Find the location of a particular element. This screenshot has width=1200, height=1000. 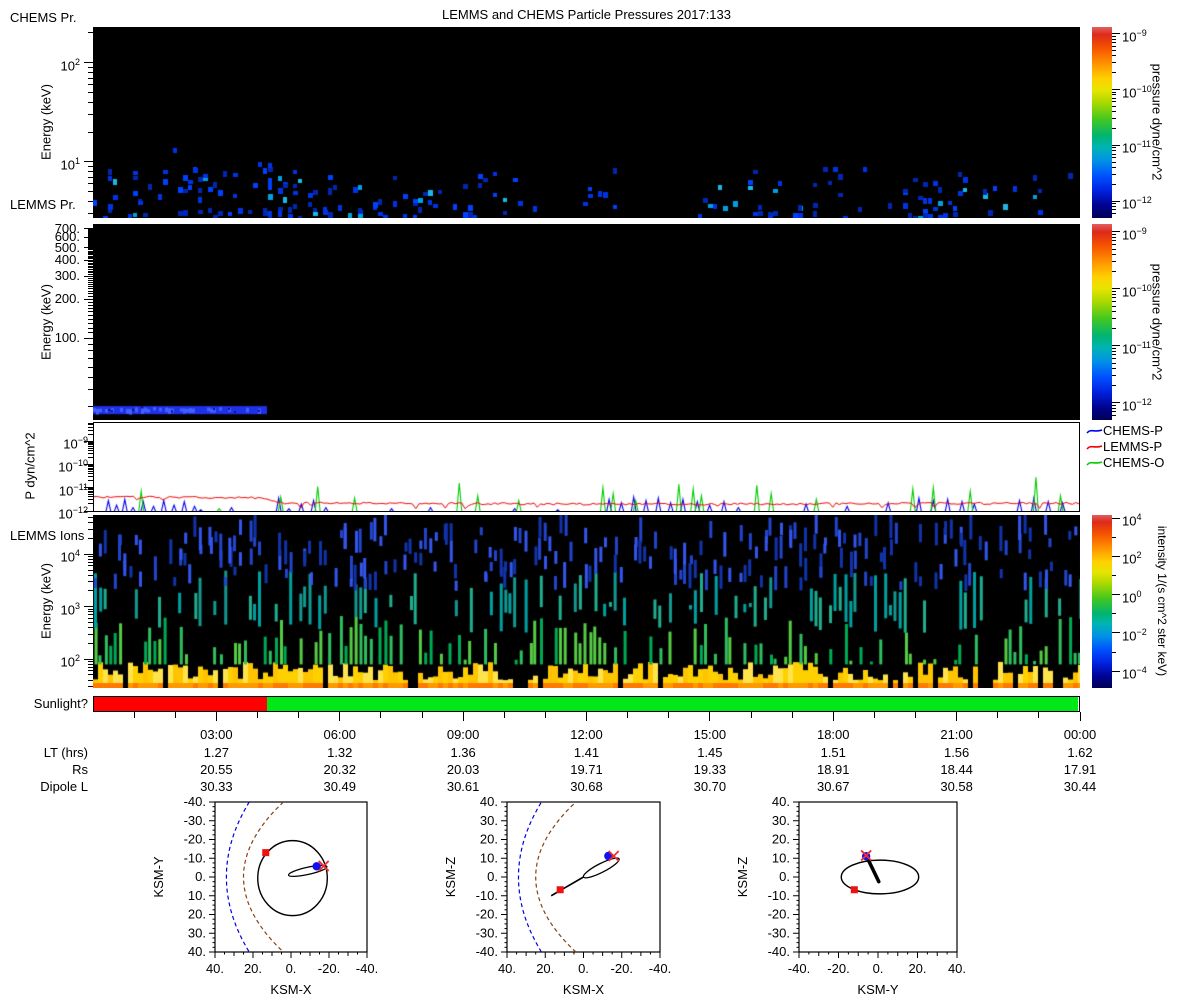

lt-value: 1.27 is located at coordinates (216, 752).